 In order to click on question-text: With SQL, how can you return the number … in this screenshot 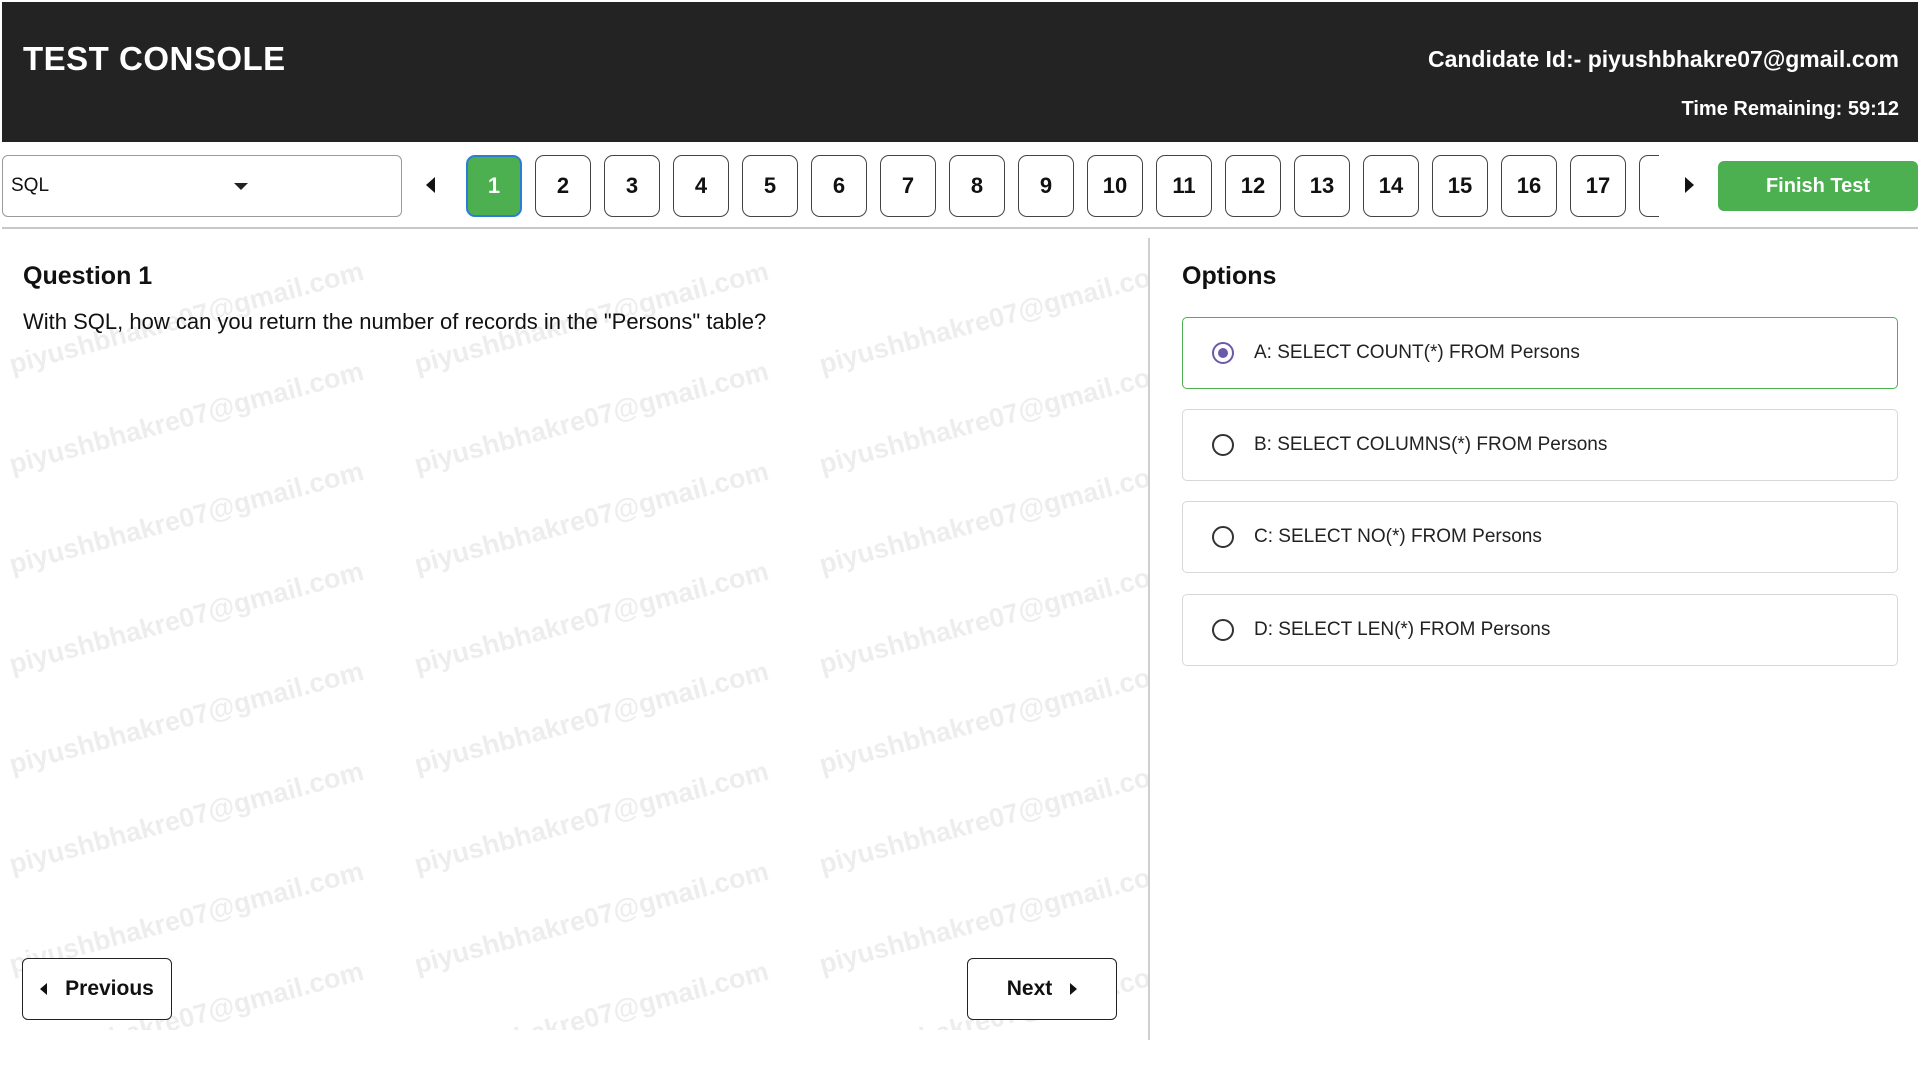, I will do `click(395, 321)`.